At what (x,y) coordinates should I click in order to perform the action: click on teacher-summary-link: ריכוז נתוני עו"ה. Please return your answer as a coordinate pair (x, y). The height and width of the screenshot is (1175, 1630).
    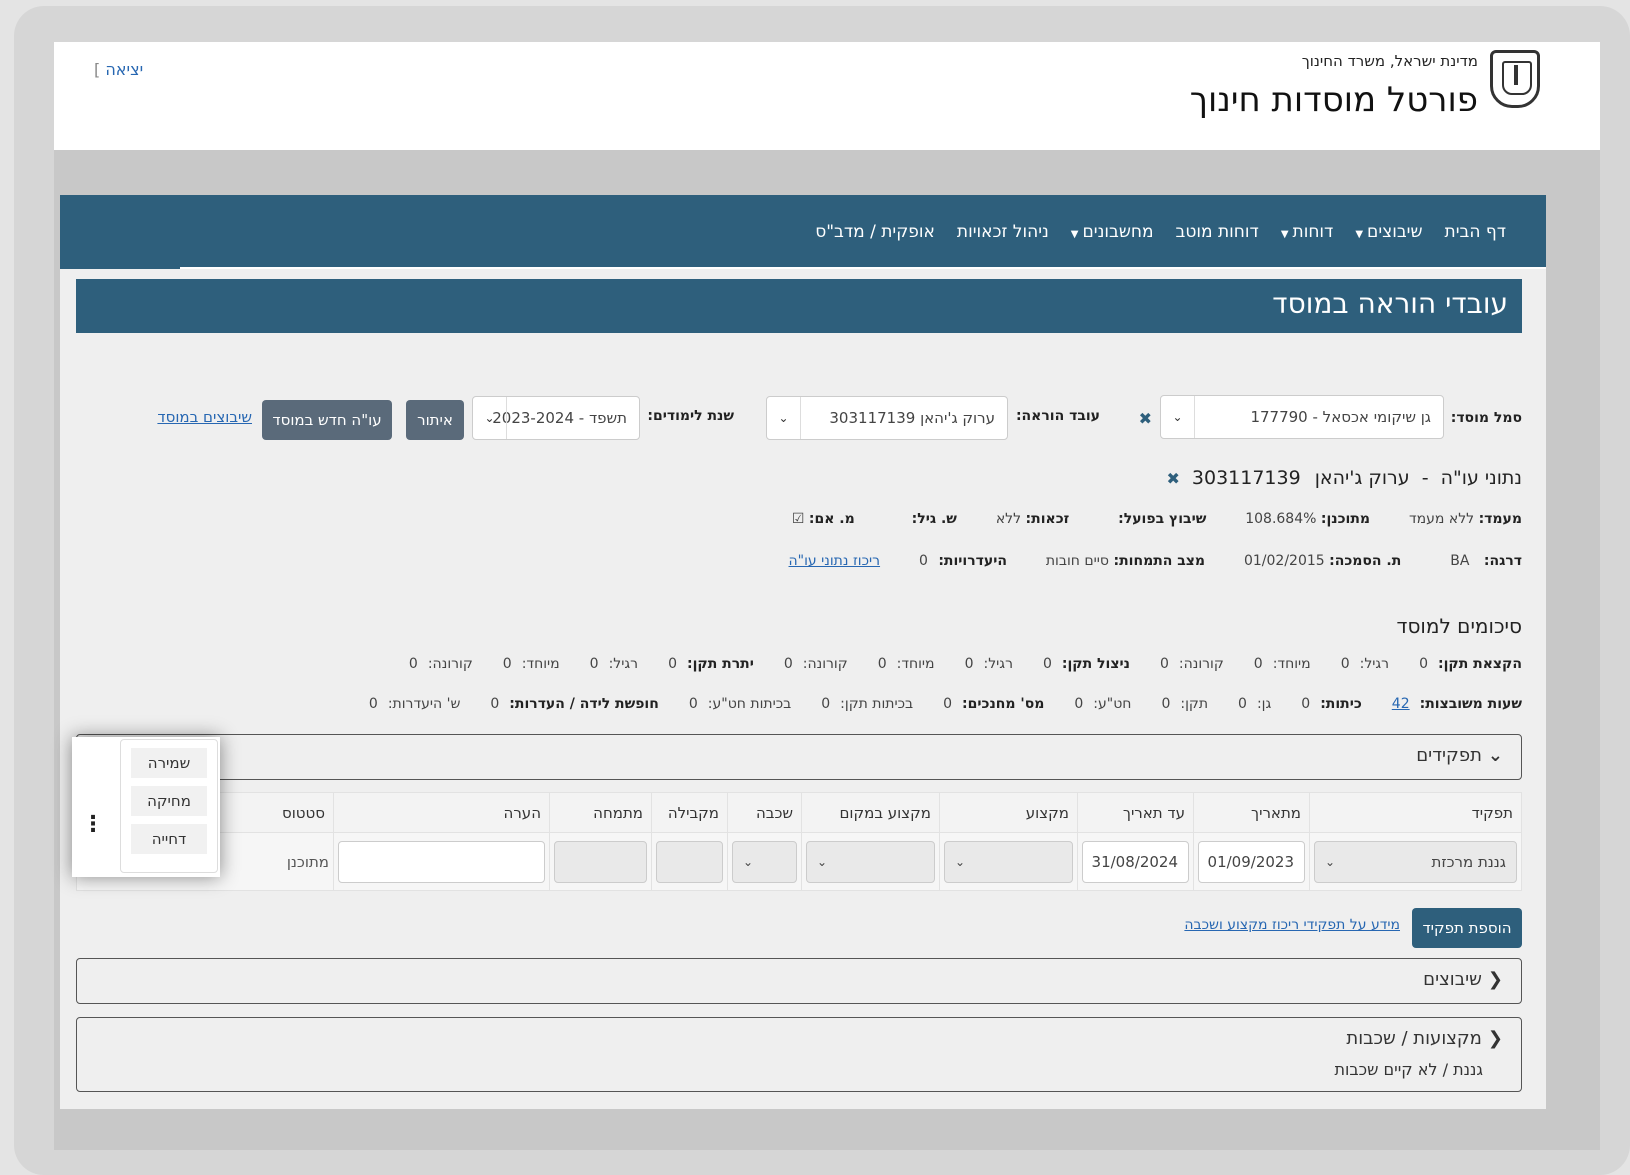
    Looking at the image, I should click on (835, 561).